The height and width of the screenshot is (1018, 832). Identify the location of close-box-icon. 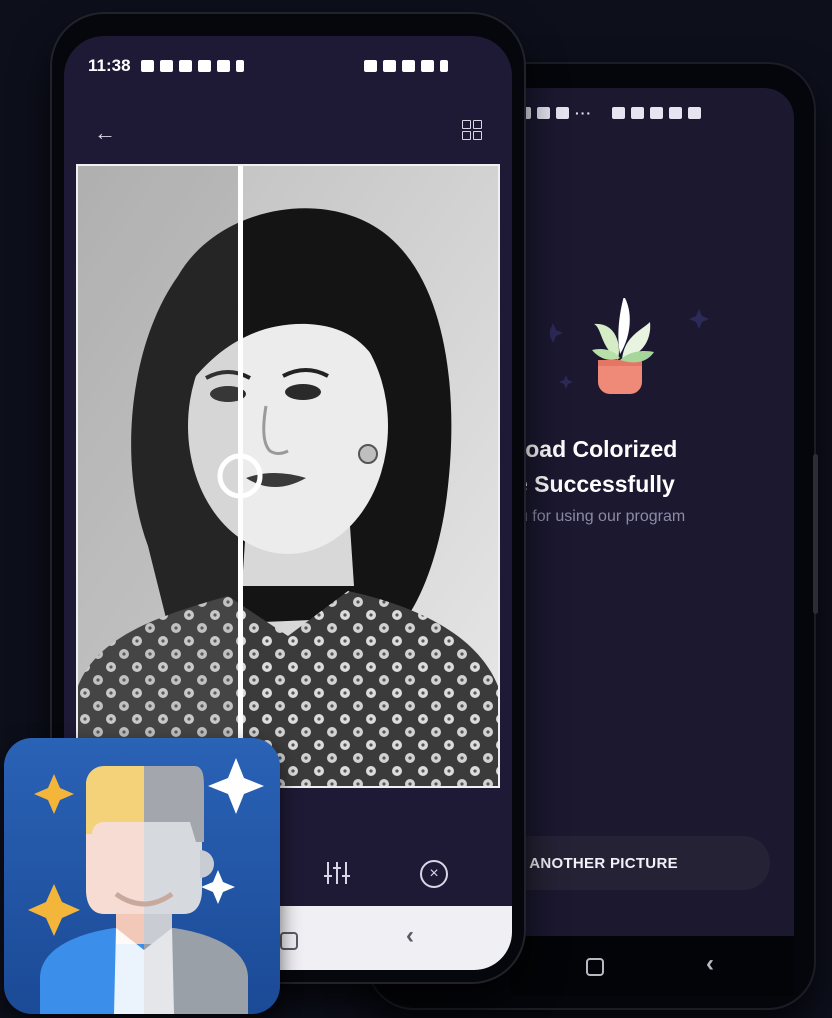
(223, 66).